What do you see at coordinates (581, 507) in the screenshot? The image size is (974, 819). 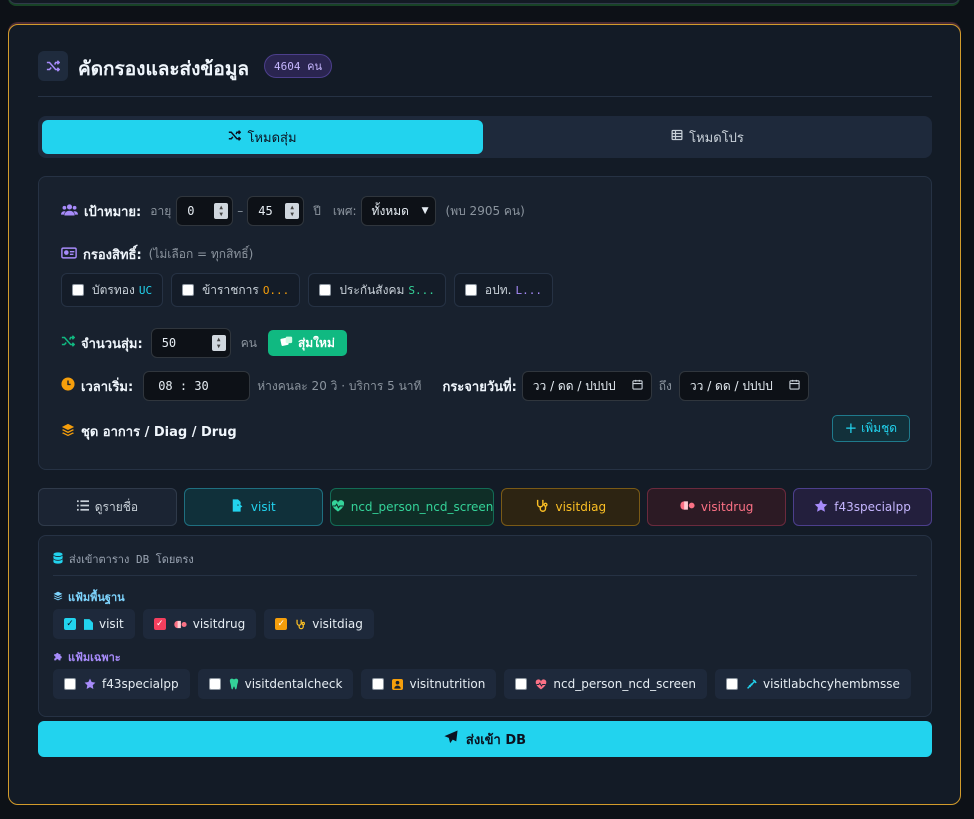 I see `tab-visitdiag-label: visitdiag` at bounding box center [581, 507].